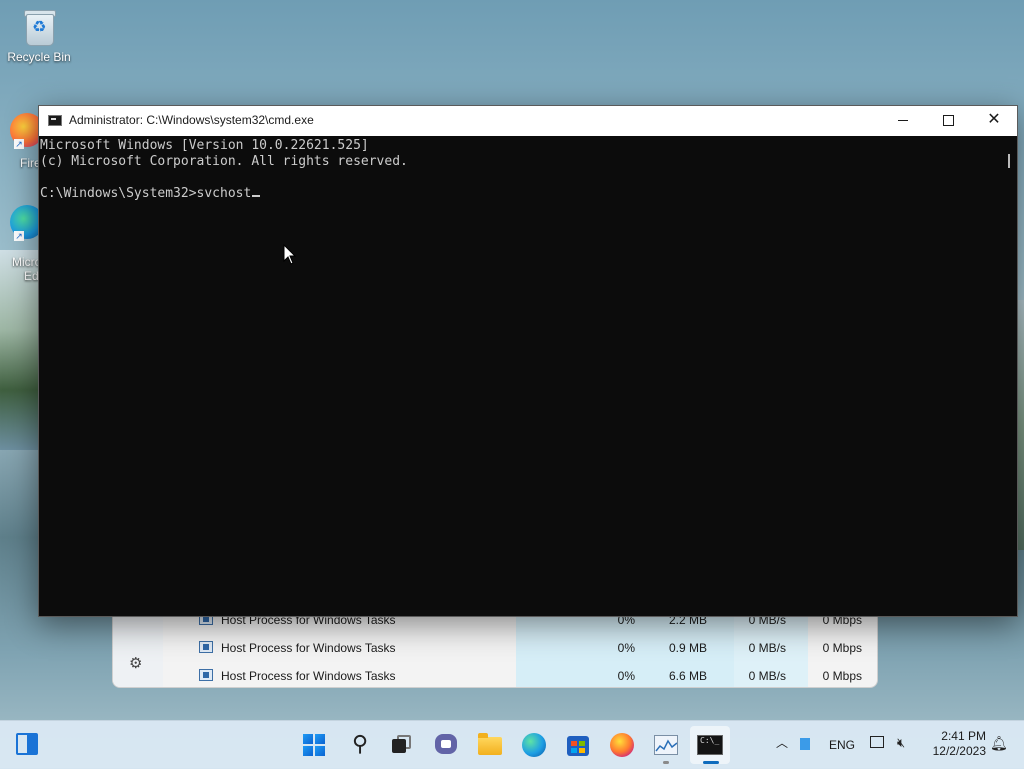 This screenshot has width=1024, height=769. What do you see at coordinates (1009, 161) in the screenshot?
I see `scrollbar-thumb` at bounding box center [1009, 161].